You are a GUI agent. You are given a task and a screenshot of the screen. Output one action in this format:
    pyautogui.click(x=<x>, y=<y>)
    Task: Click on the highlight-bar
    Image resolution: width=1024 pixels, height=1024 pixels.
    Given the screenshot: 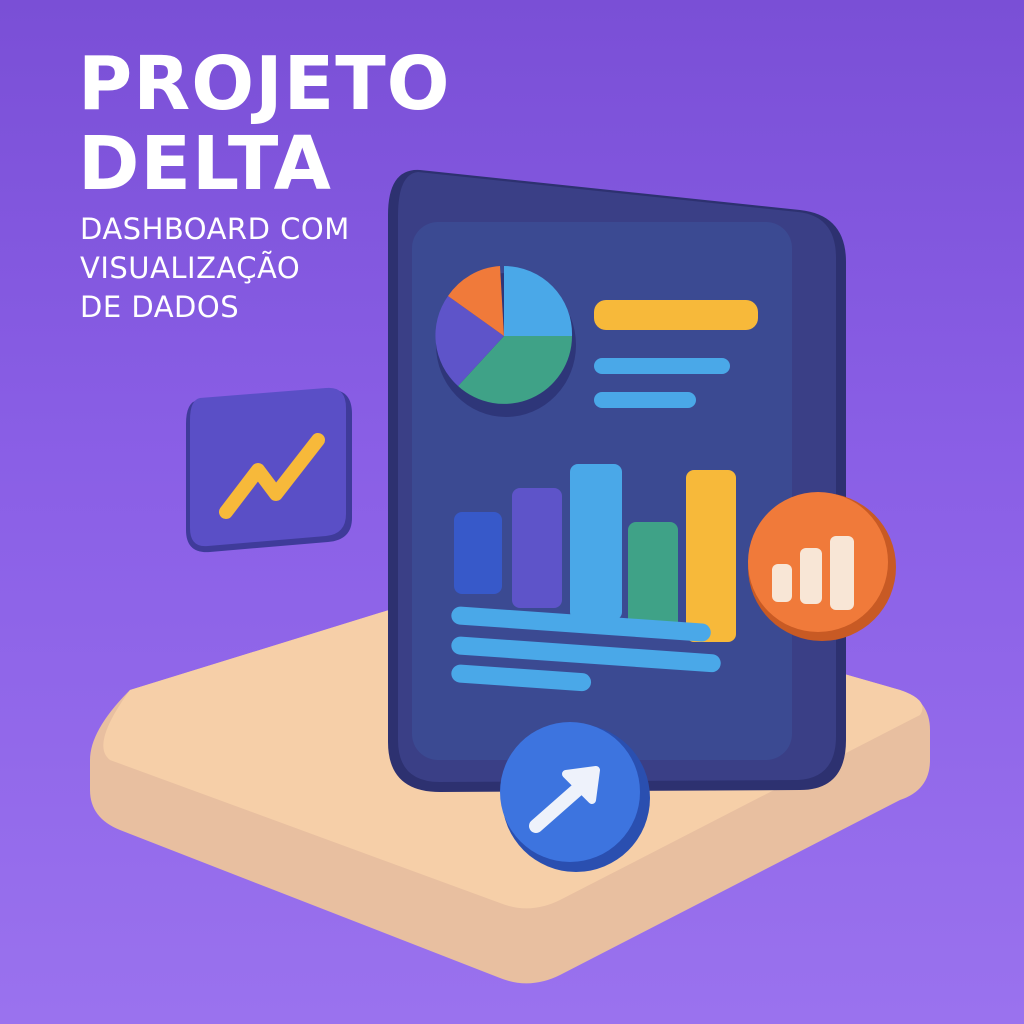 What is the action you would take?
    pyautogui.click(x=676, y=315)
    